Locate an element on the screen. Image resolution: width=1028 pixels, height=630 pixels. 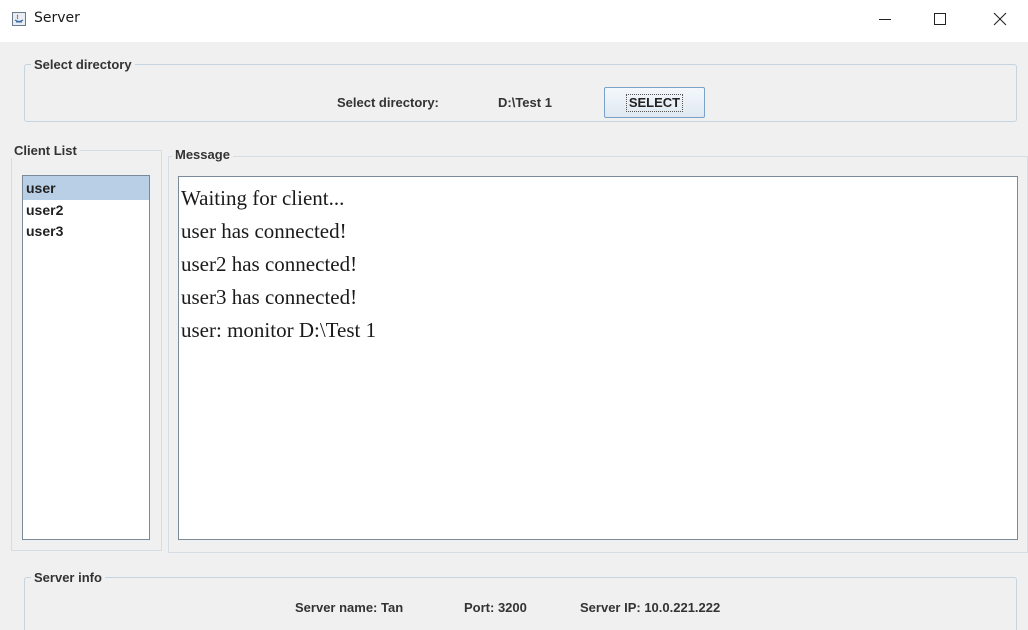
select-directory-label: Select directory: is located at coordinates (388, 102).